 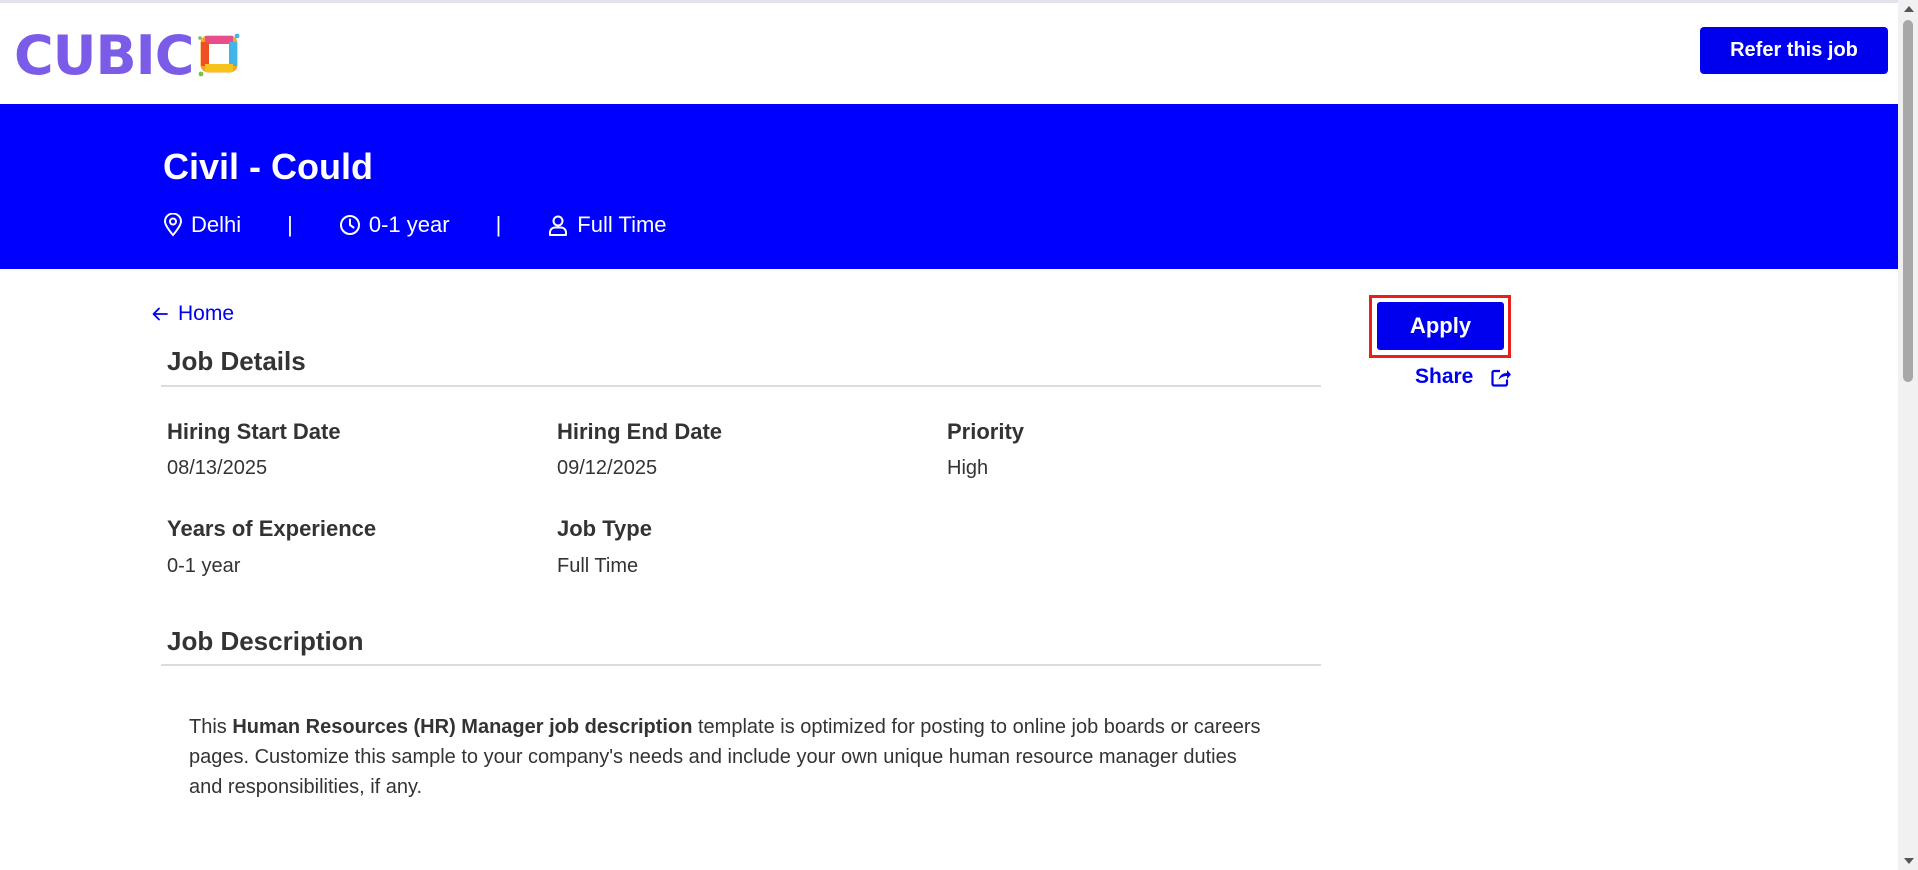 What do you see at coordinates (160, 314) in the screenshot?
I see `arrow-left-icon` at bounding box center [160, 314].